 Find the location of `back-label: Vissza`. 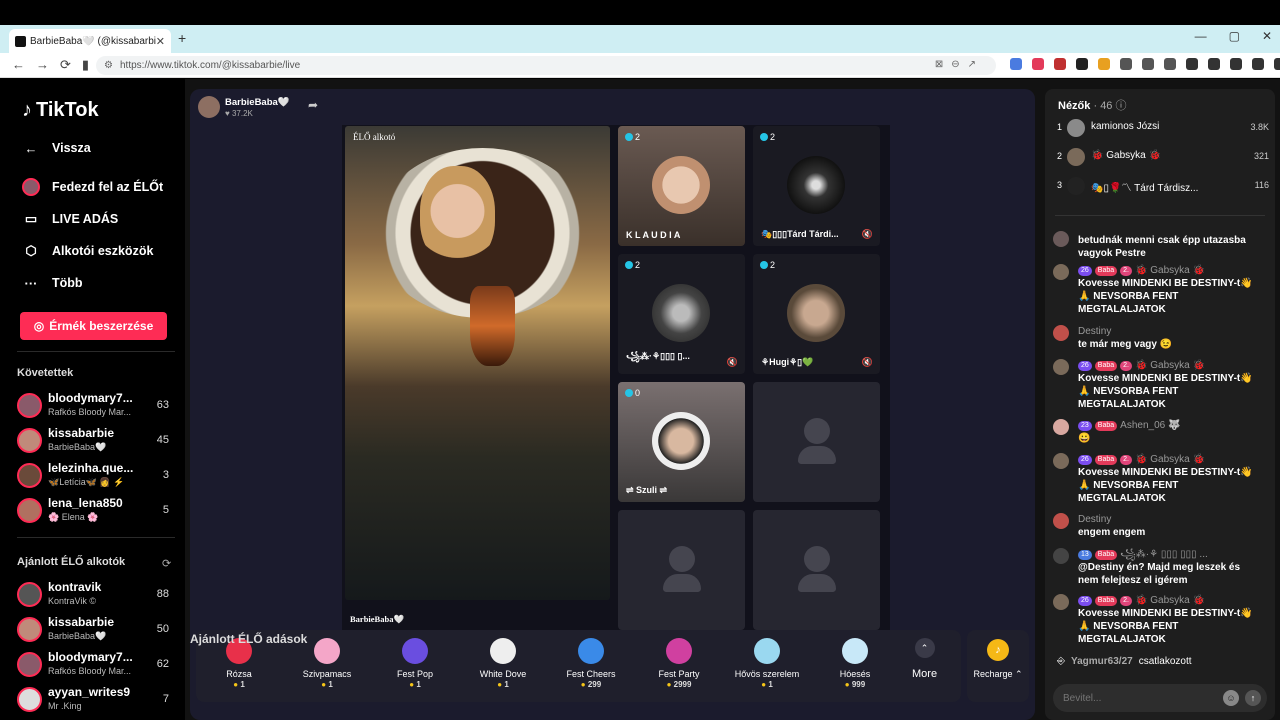

back-label: Vissza is located at coordinates (71, 148).